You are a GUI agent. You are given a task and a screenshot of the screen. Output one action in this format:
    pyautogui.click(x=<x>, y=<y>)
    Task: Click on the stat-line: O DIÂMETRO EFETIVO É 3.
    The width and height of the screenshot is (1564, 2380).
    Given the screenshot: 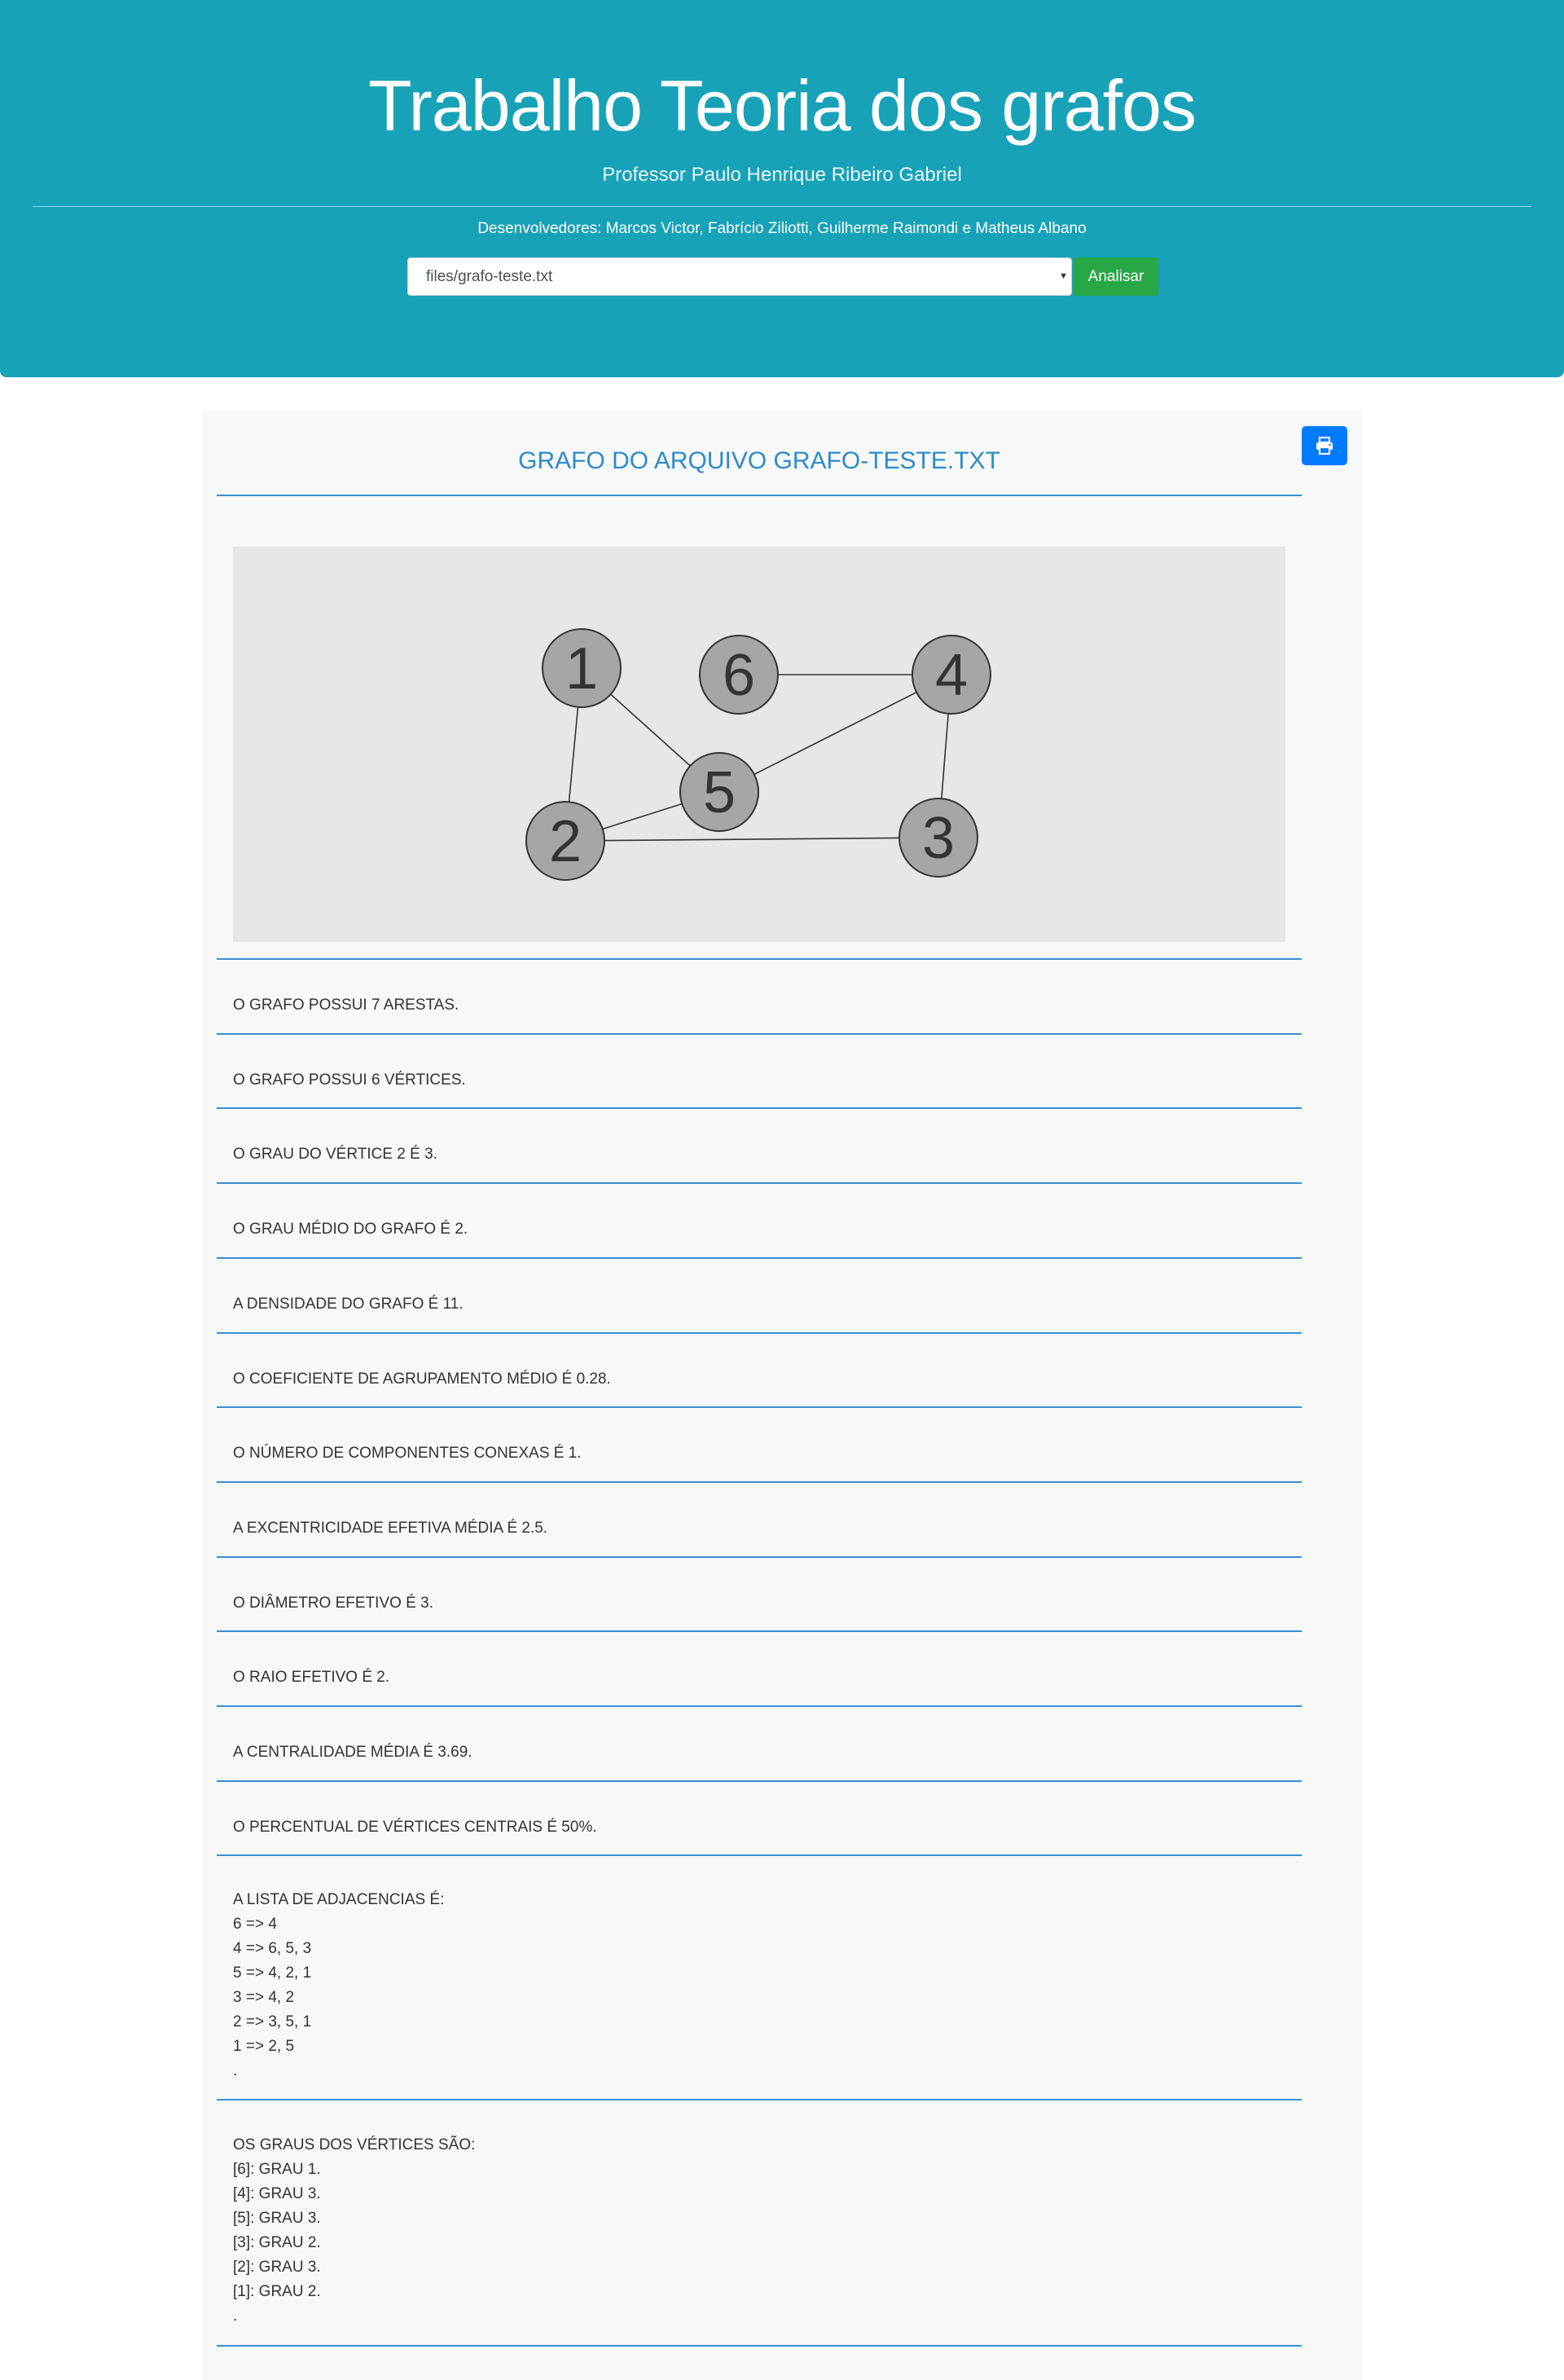 What is the action you would take?
    pyautogui.click(x=333, y=1603)
    